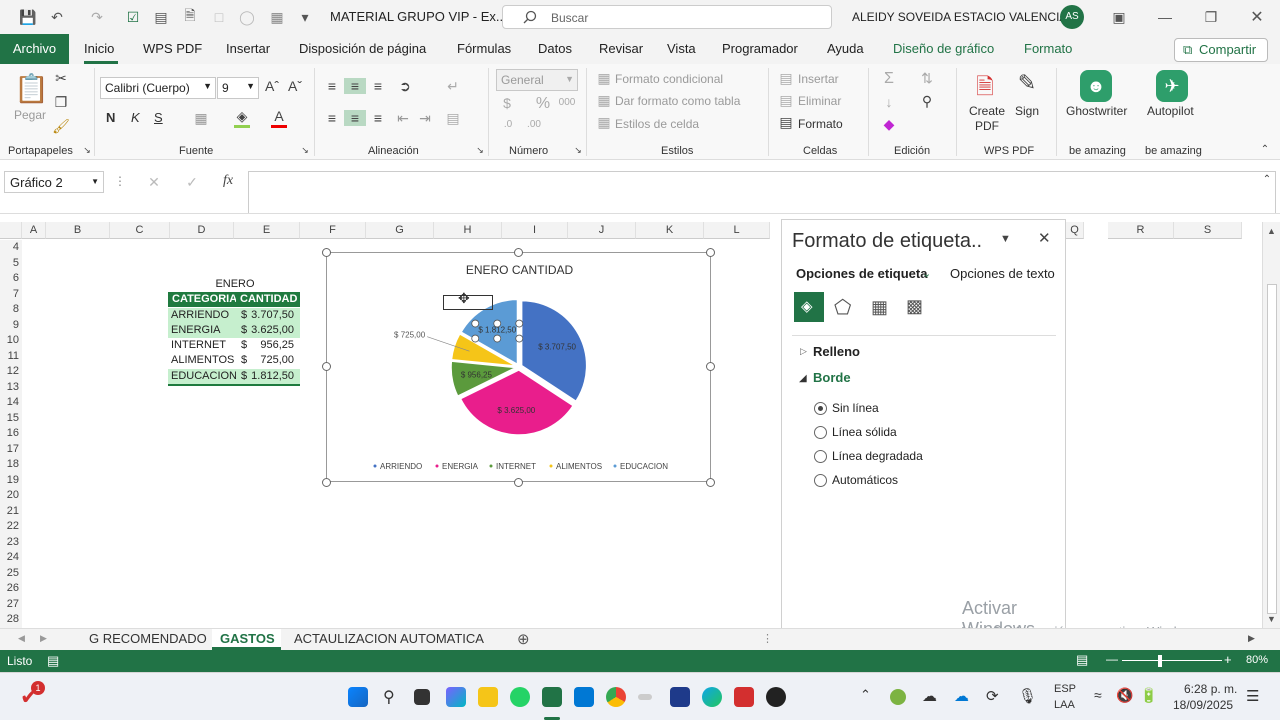  Describe the element at coordinates (1124, 695) in the screenshot. I see `volume-icon: 🔇` at that location.